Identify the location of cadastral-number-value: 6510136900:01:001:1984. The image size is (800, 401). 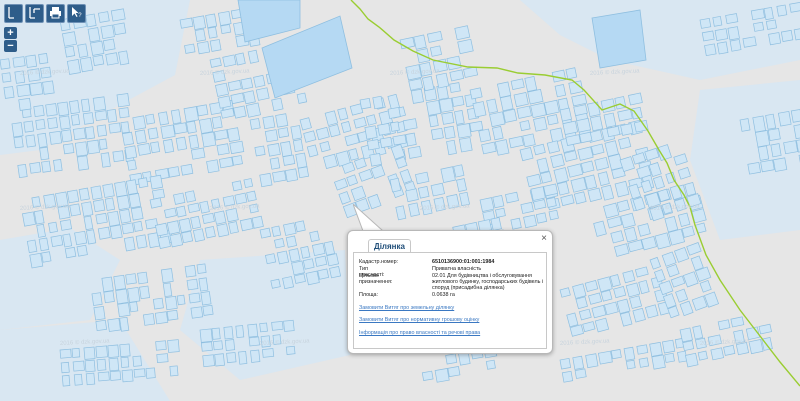
(463, 262).